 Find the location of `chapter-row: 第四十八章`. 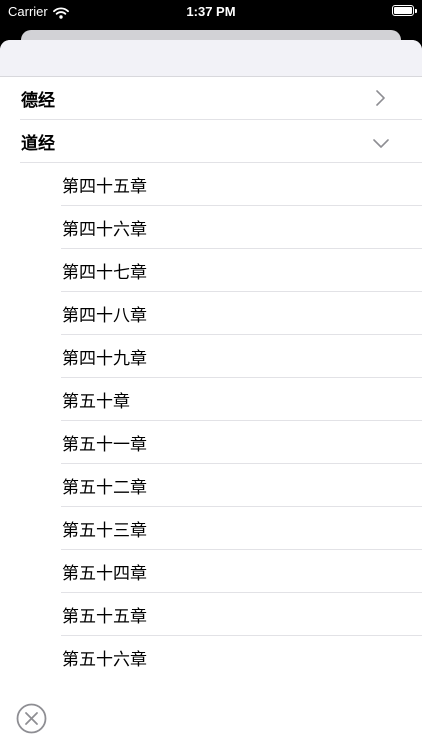

chapter-row: 第四十八章 is located at coordinates (211, 313).